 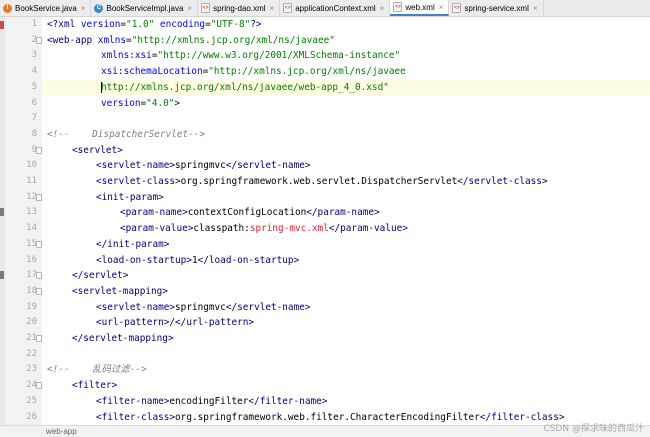 What do you see at coordinates (21, 418) in the screenshot?
I see `line-number: 26` at bounding box center [21, 418].